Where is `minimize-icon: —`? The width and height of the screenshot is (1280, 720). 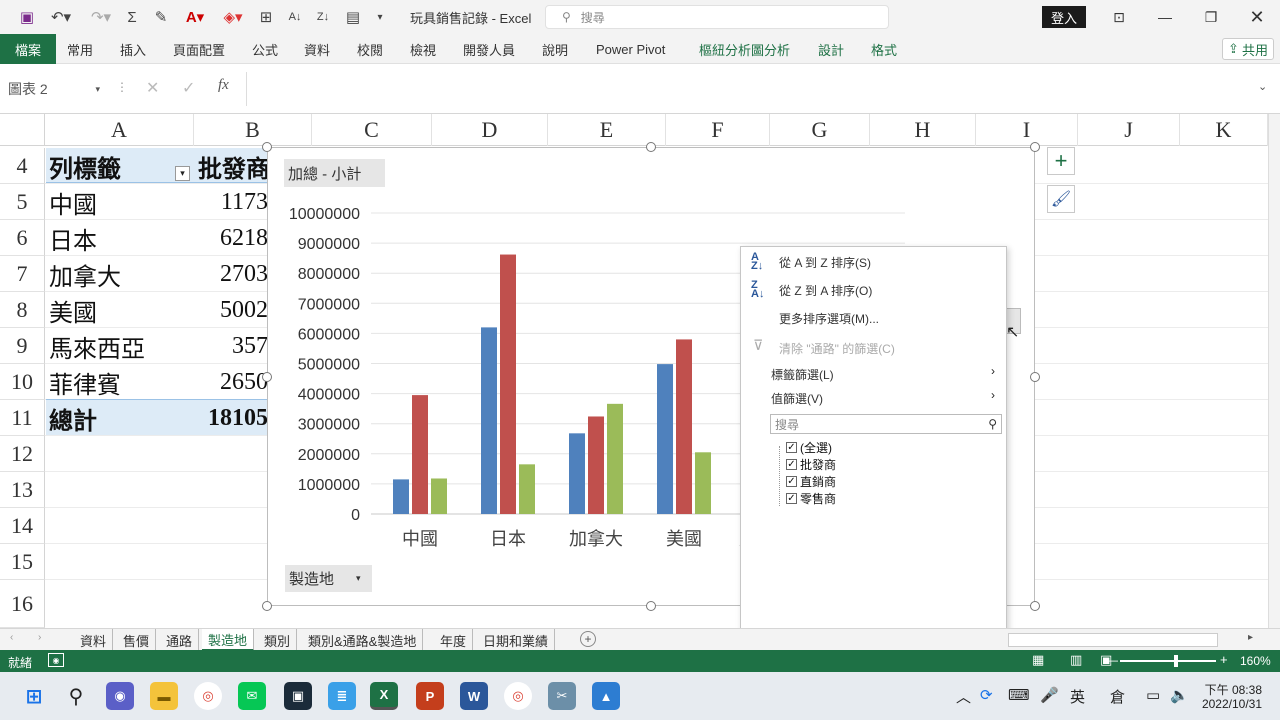 minimize-icon: — is located at coordinates (1165, 17).